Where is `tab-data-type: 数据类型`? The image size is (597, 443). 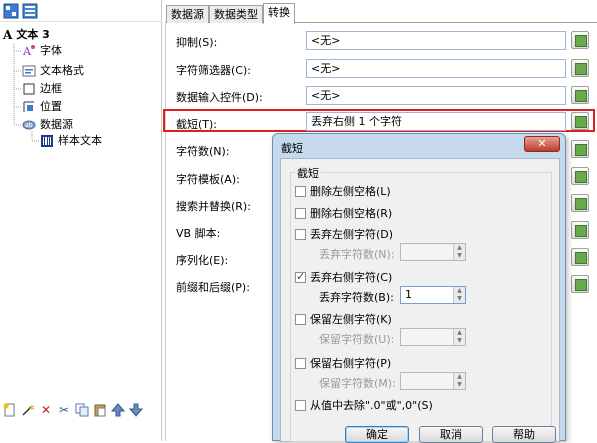 tab-data-type: 数据类型 is located at coordinates (236, 14).